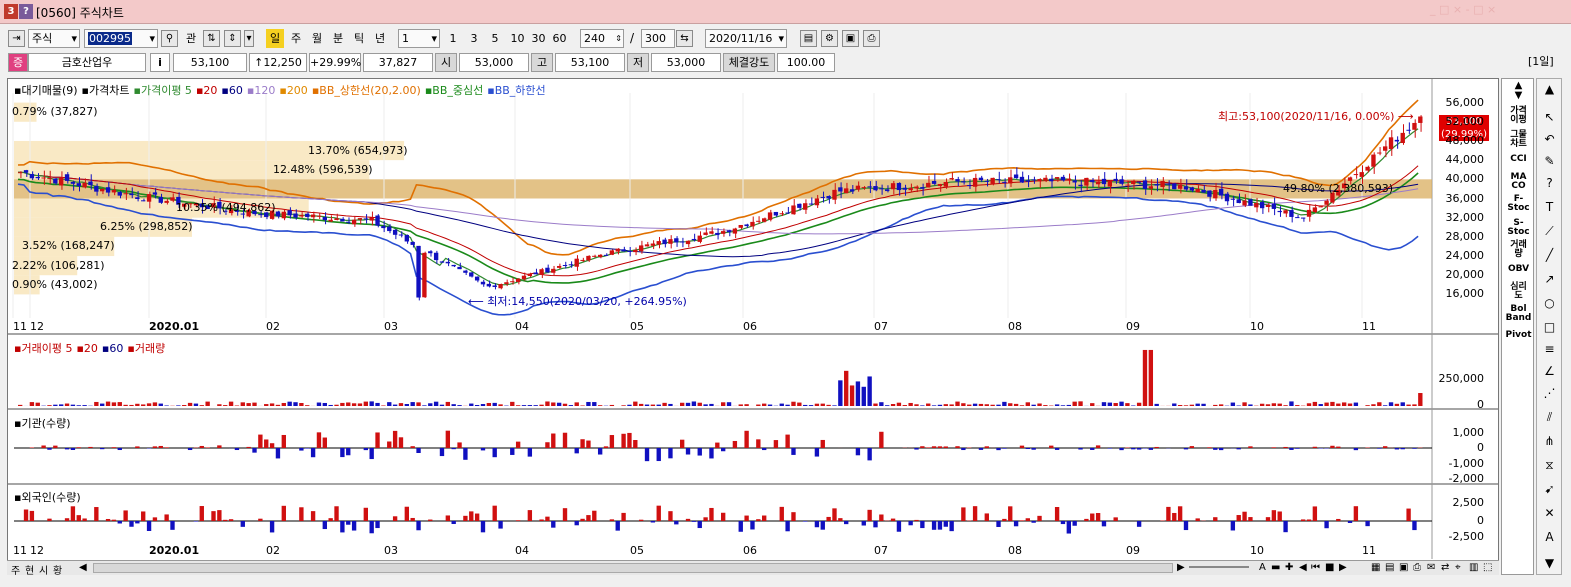 This screenshot has height=587, width=1571. Describe the element at coordinates (1487, 567) in the screenshot. I see `maximize-icon: ⬚` at that location.